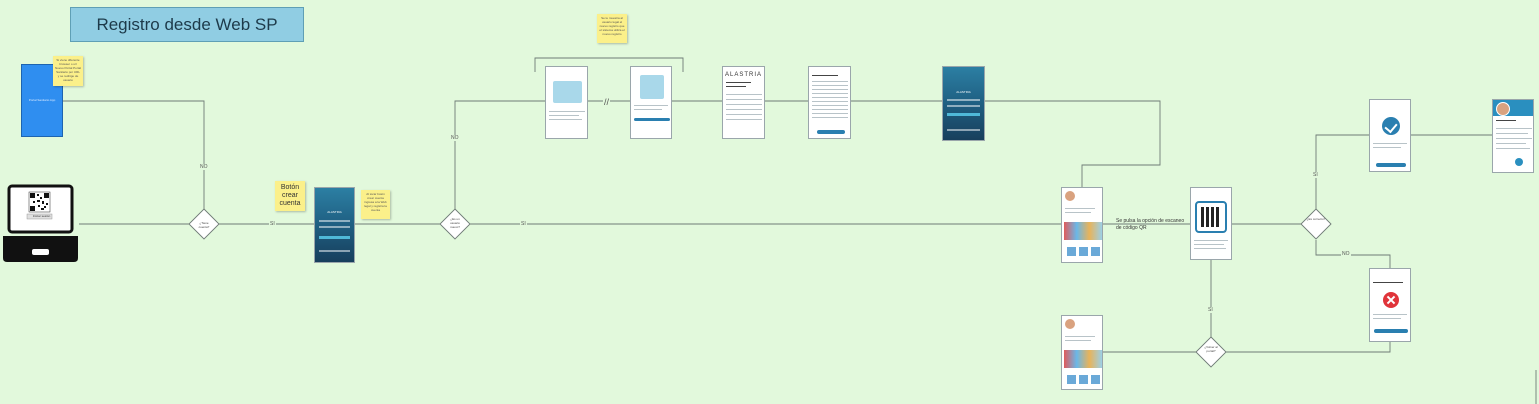  I want to click on screen-register-form: ALASTRIA, so click(743, 102).